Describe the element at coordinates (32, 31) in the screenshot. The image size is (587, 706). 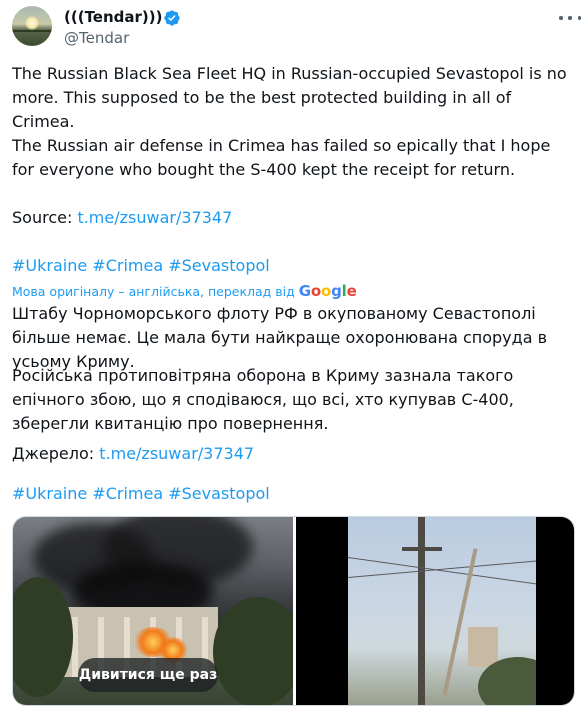
I see `avatar-horizon` at that location.